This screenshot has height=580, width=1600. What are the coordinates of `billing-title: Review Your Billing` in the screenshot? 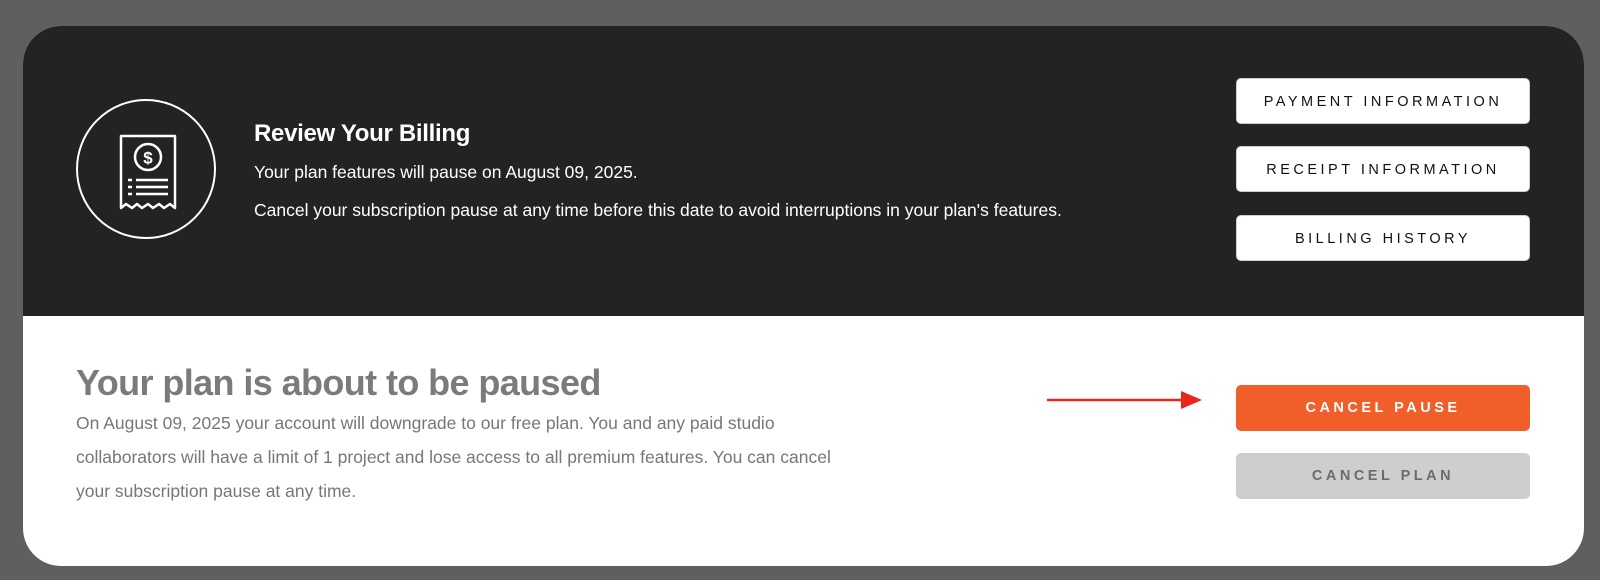 It's located at (362, 133).